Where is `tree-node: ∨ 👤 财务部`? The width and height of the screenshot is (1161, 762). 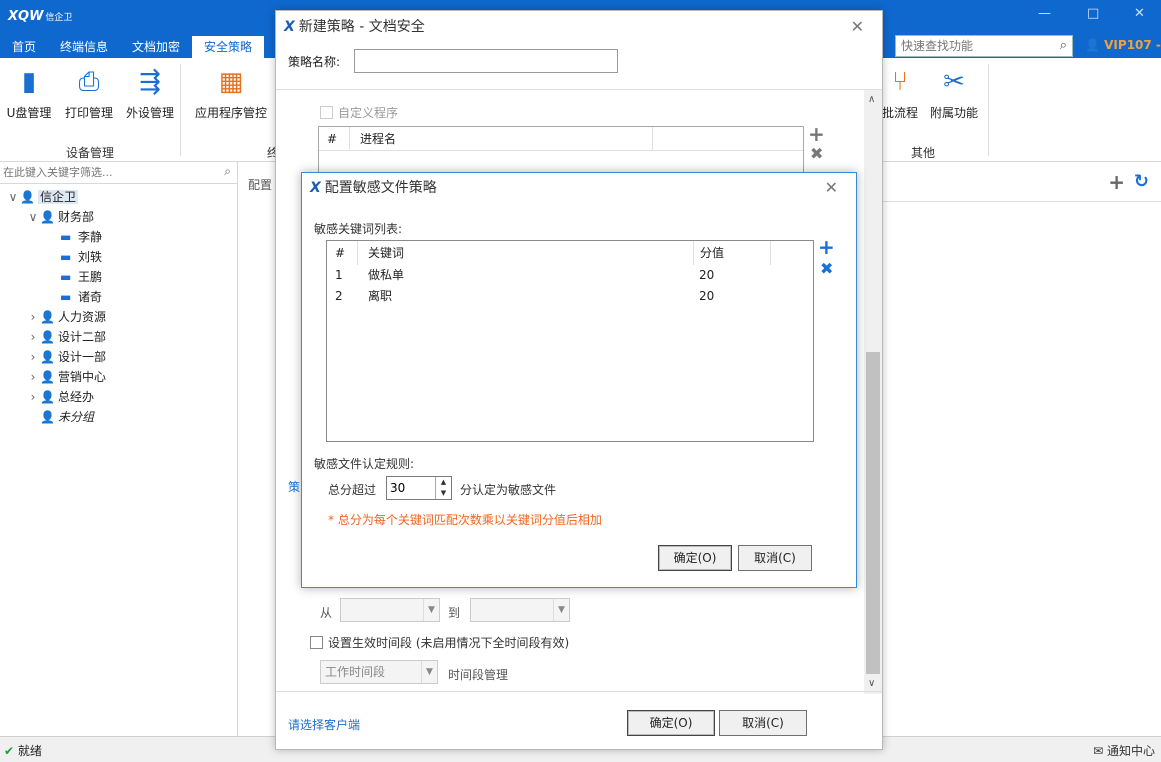
tree-node: ∨ 👤 财务部 is located at coordinates (118, 217).